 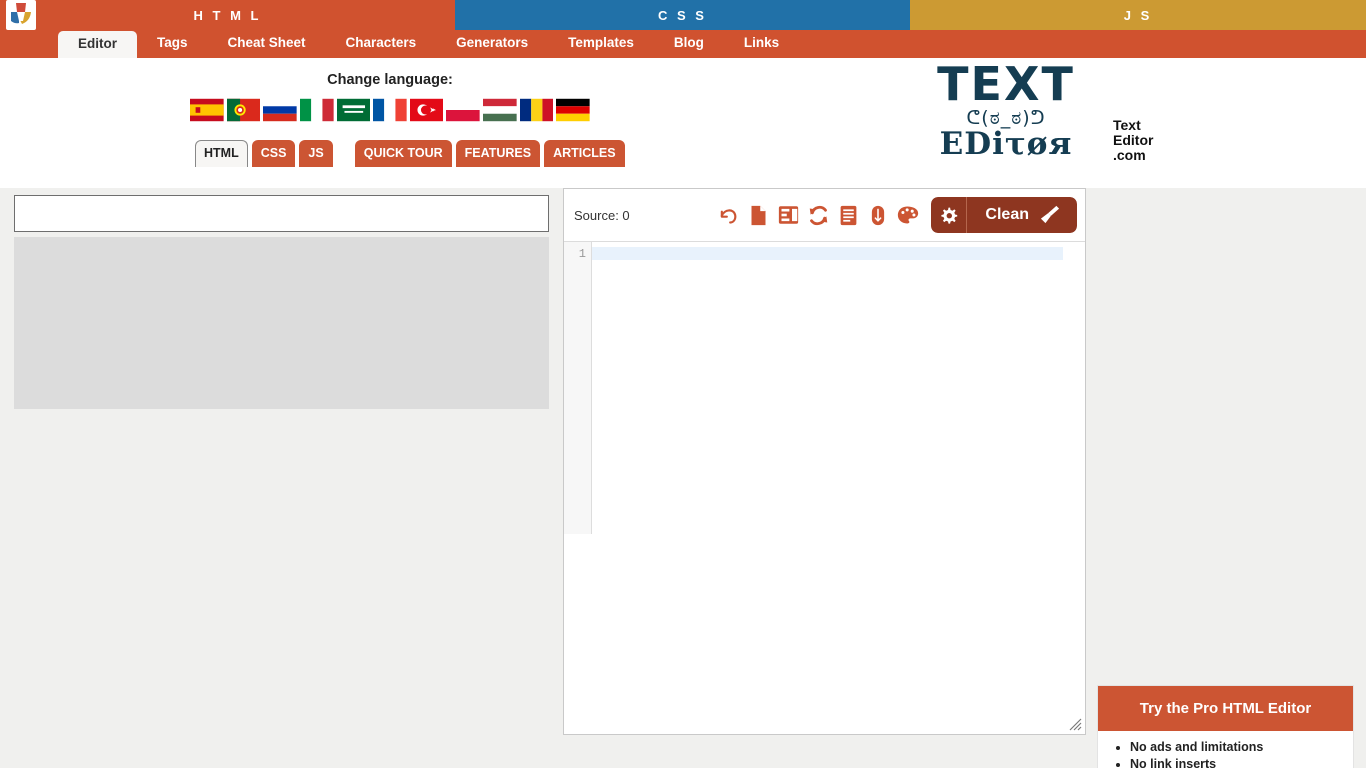 I want to click on ad-bullet-1: No ads and limitations, so click(x=1236, y=747).